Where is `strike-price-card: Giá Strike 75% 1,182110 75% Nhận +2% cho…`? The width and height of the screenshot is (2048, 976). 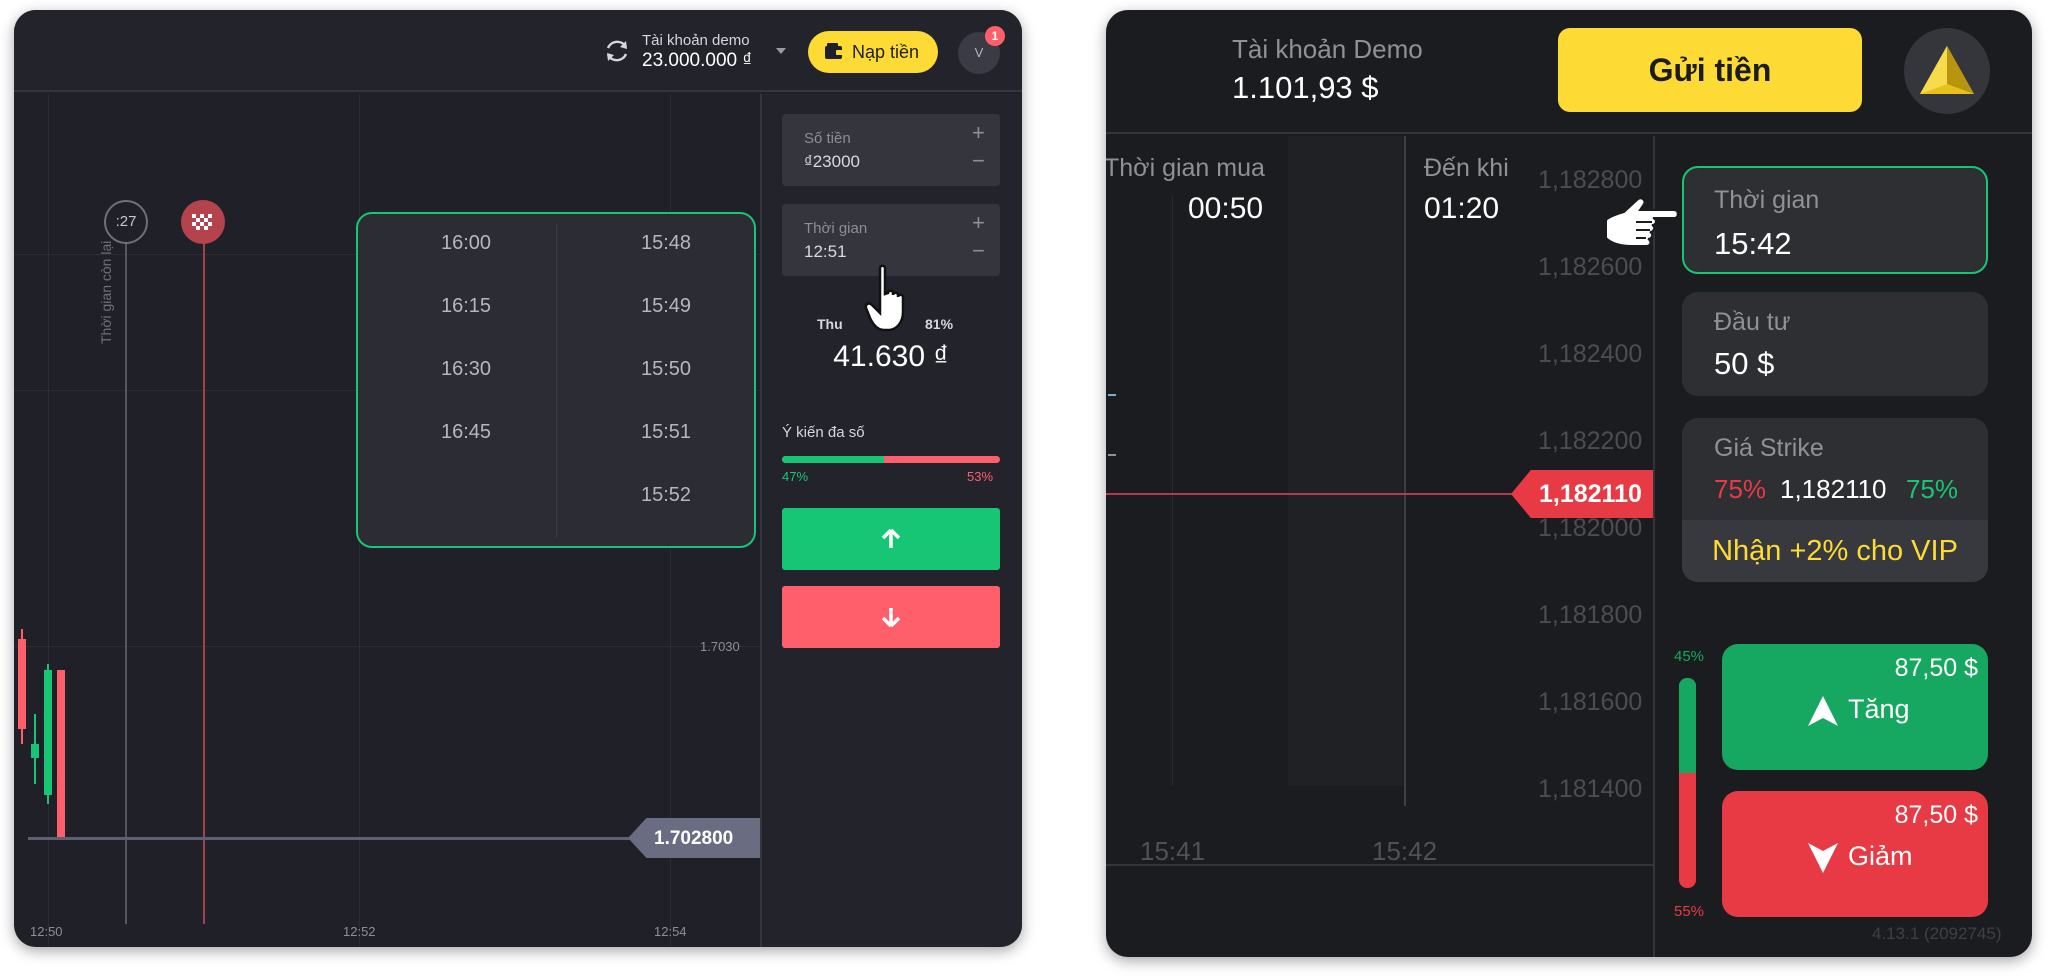 strike-price-card: Giá Strike 75% 1,182110 75% Nhận +2% cho… is located at coordinates (1835, 500).